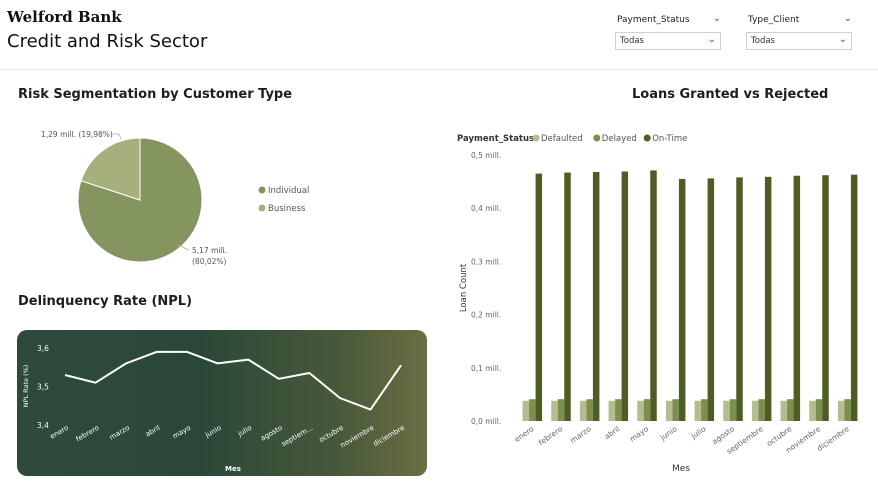 This screenshot has width=878, height=495. Describe the element at coordinates (287, 209) in the screenshot. I see `legend-label-business: Business` at that location.